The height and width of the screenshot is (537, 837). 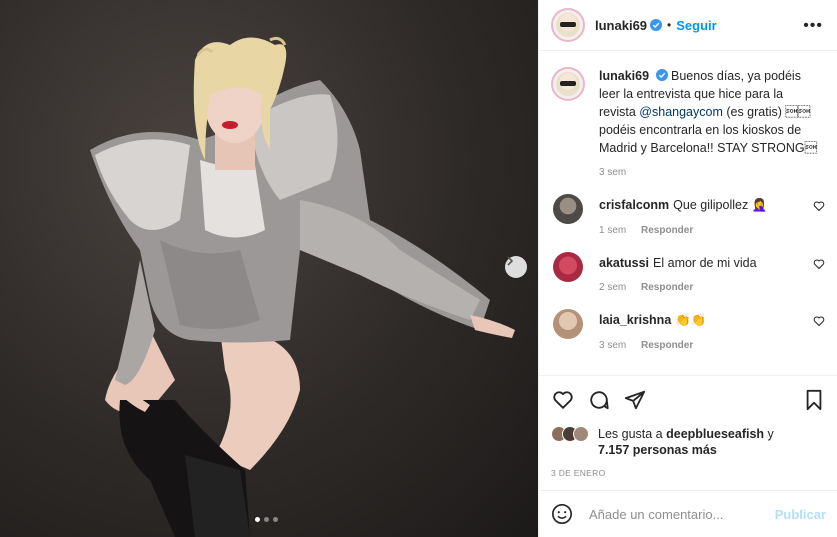 I want to click on comment-bubble-icon, so click(x=599, y=400).